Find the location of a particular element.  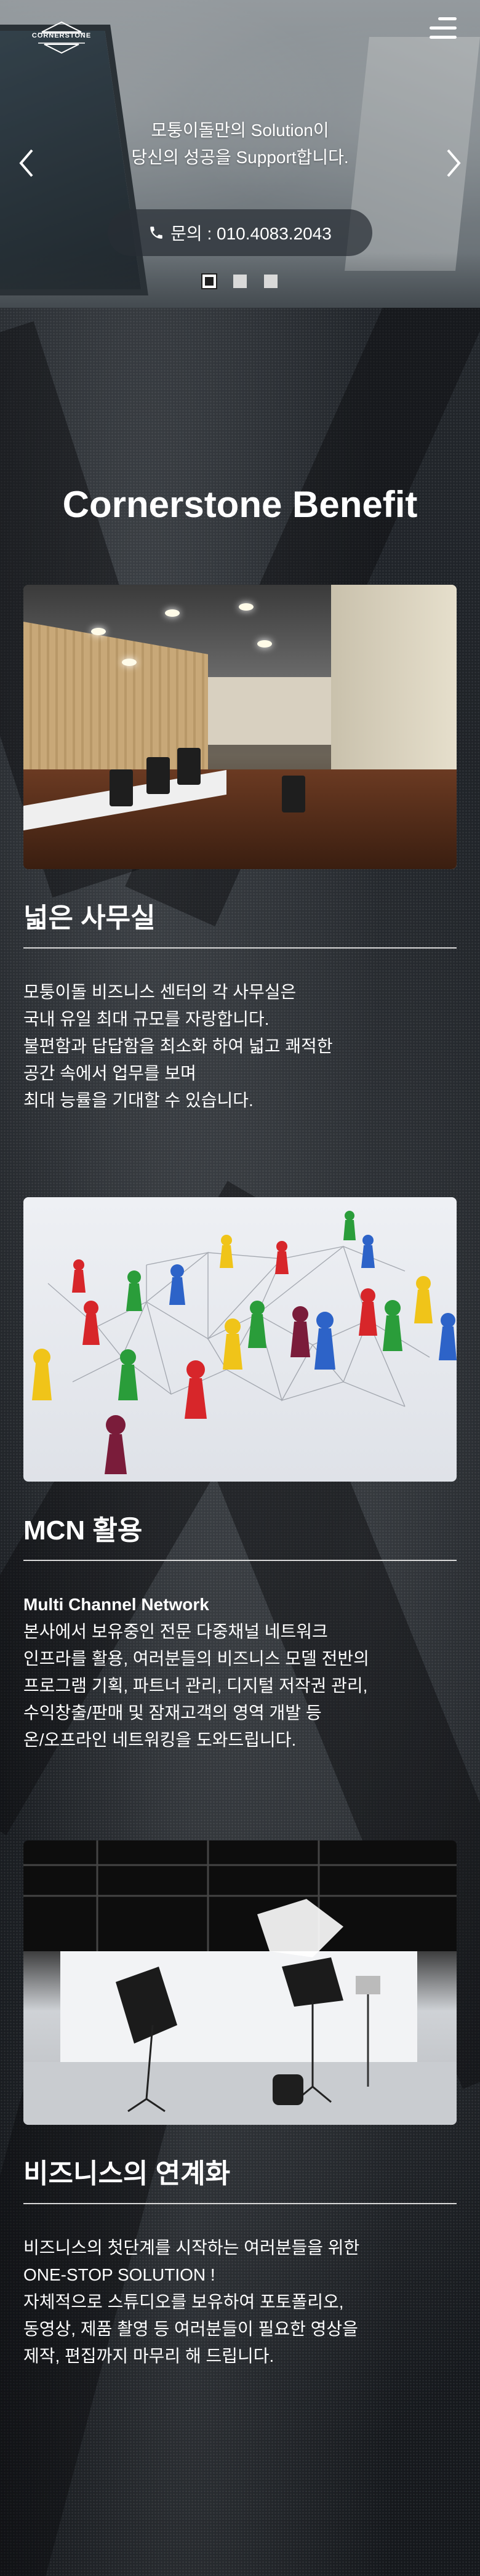

chevron-right-icon is located at coordinates (453, 163).